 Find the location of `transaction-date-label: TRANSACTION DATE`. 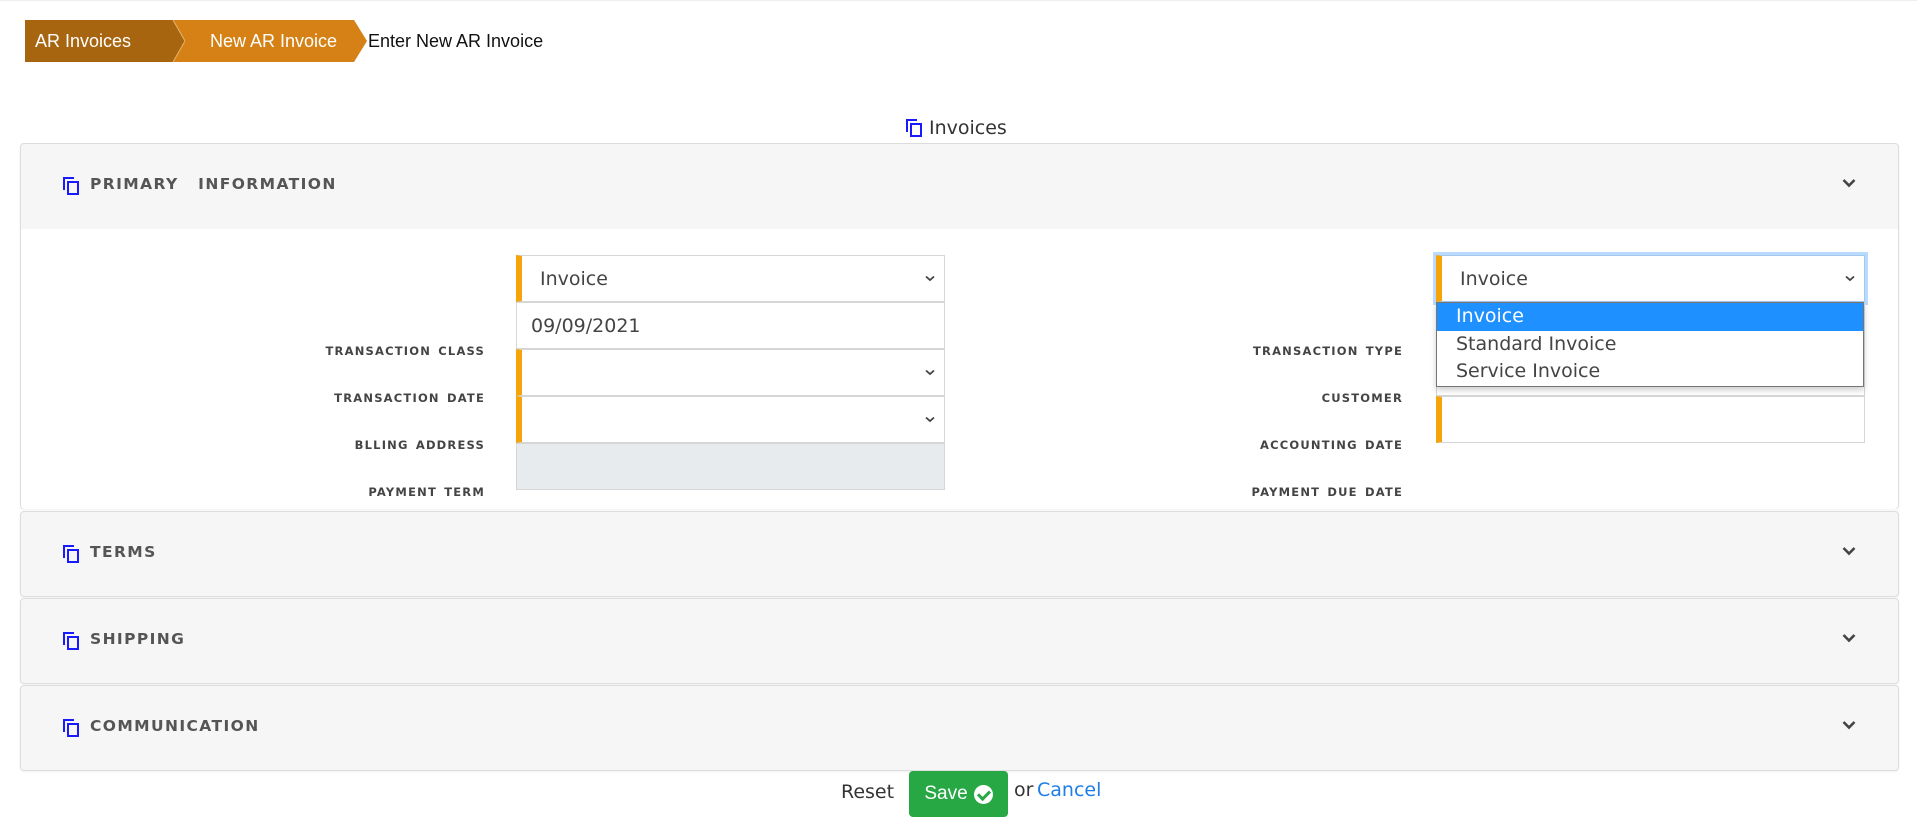

transaction-date-label: TRANSACTION DATE is located at coordinates (409, 398).